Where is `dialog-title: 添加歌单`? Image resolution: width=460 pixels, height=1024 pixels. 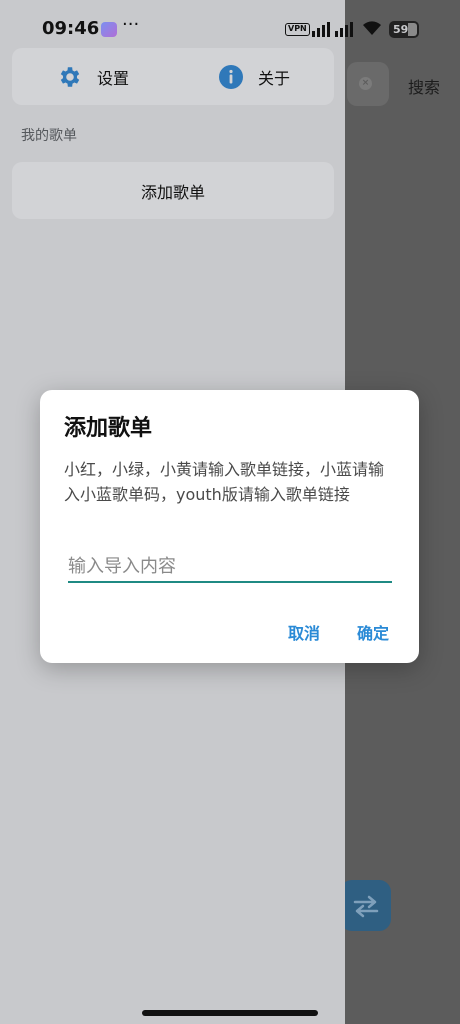
dialog-title: 添加歌单 is located at coordinates (108, 428).